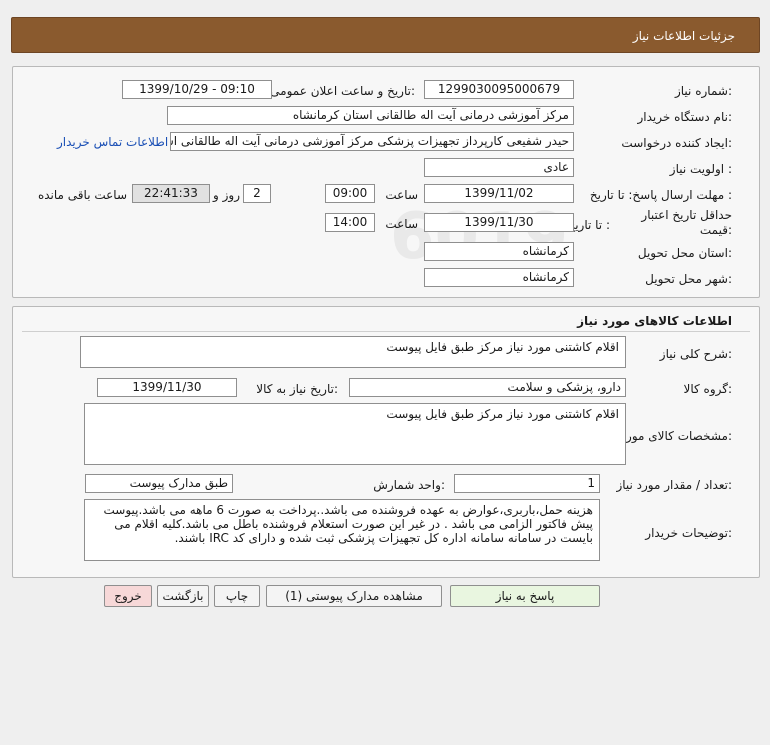  I want to click on priority-label: اولویت نیاز :, so click(700, 169).